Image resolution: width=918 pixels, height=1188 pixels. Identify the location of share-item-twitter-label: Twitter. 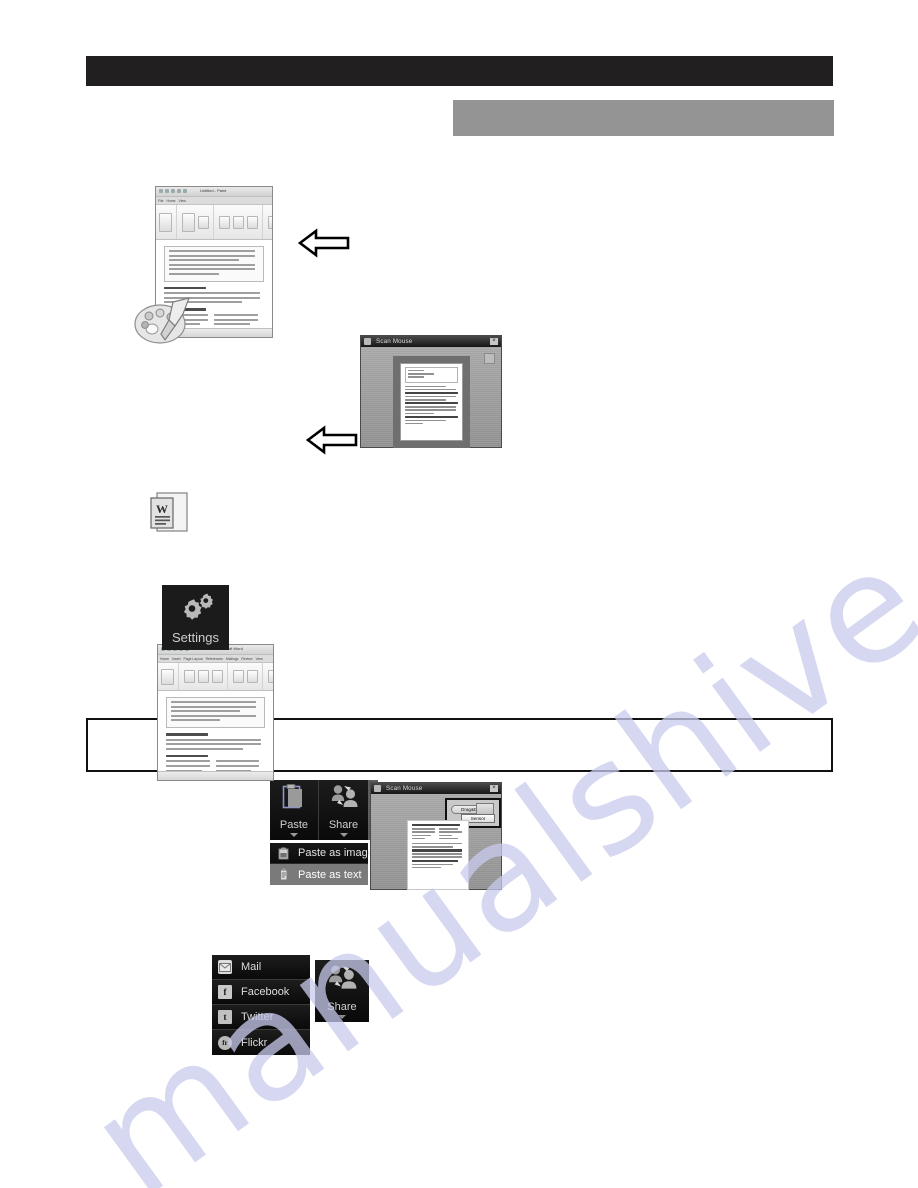
(257, 1017).